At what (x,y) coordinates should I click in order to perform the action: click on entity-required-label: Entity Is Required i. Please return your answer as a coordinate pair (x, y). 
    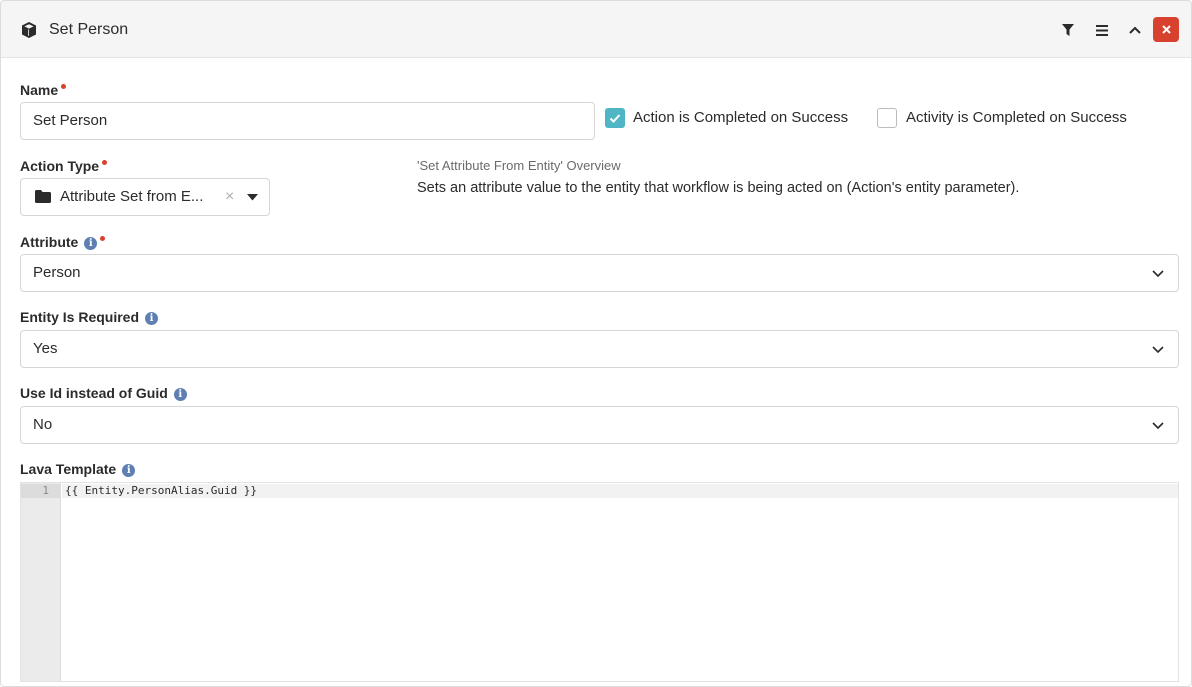
    Looking at the image, I should click on (89, 317).